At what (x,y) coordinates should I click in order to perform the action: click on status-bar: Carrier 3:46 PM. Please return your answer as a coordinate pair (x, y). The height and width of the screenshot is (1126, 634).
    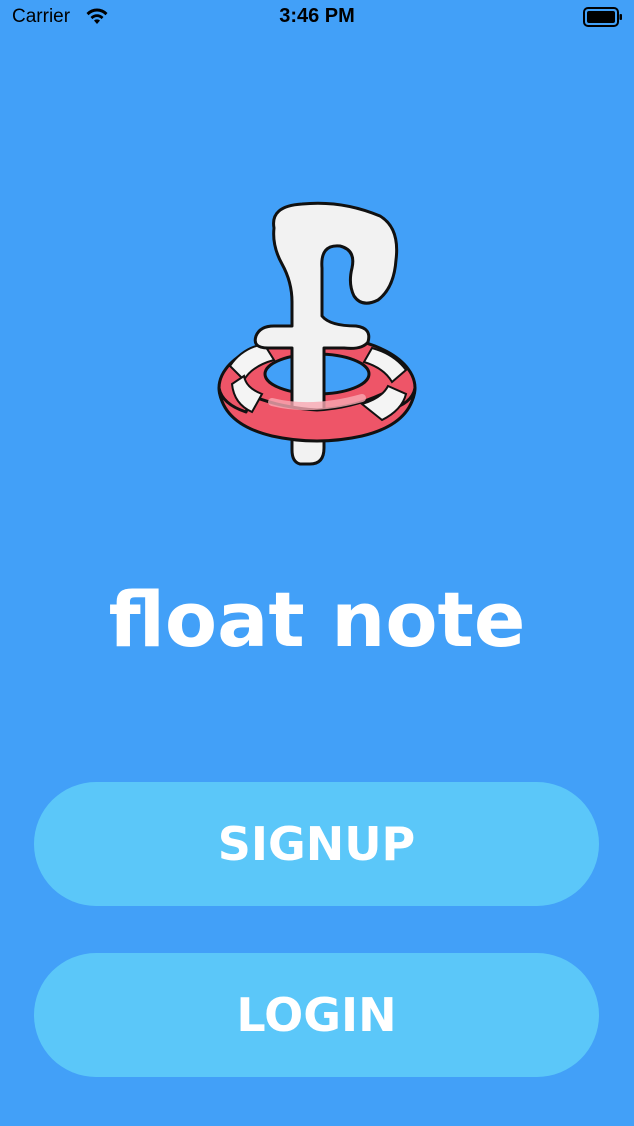
    Looking at the image, I should click on (317, 18).